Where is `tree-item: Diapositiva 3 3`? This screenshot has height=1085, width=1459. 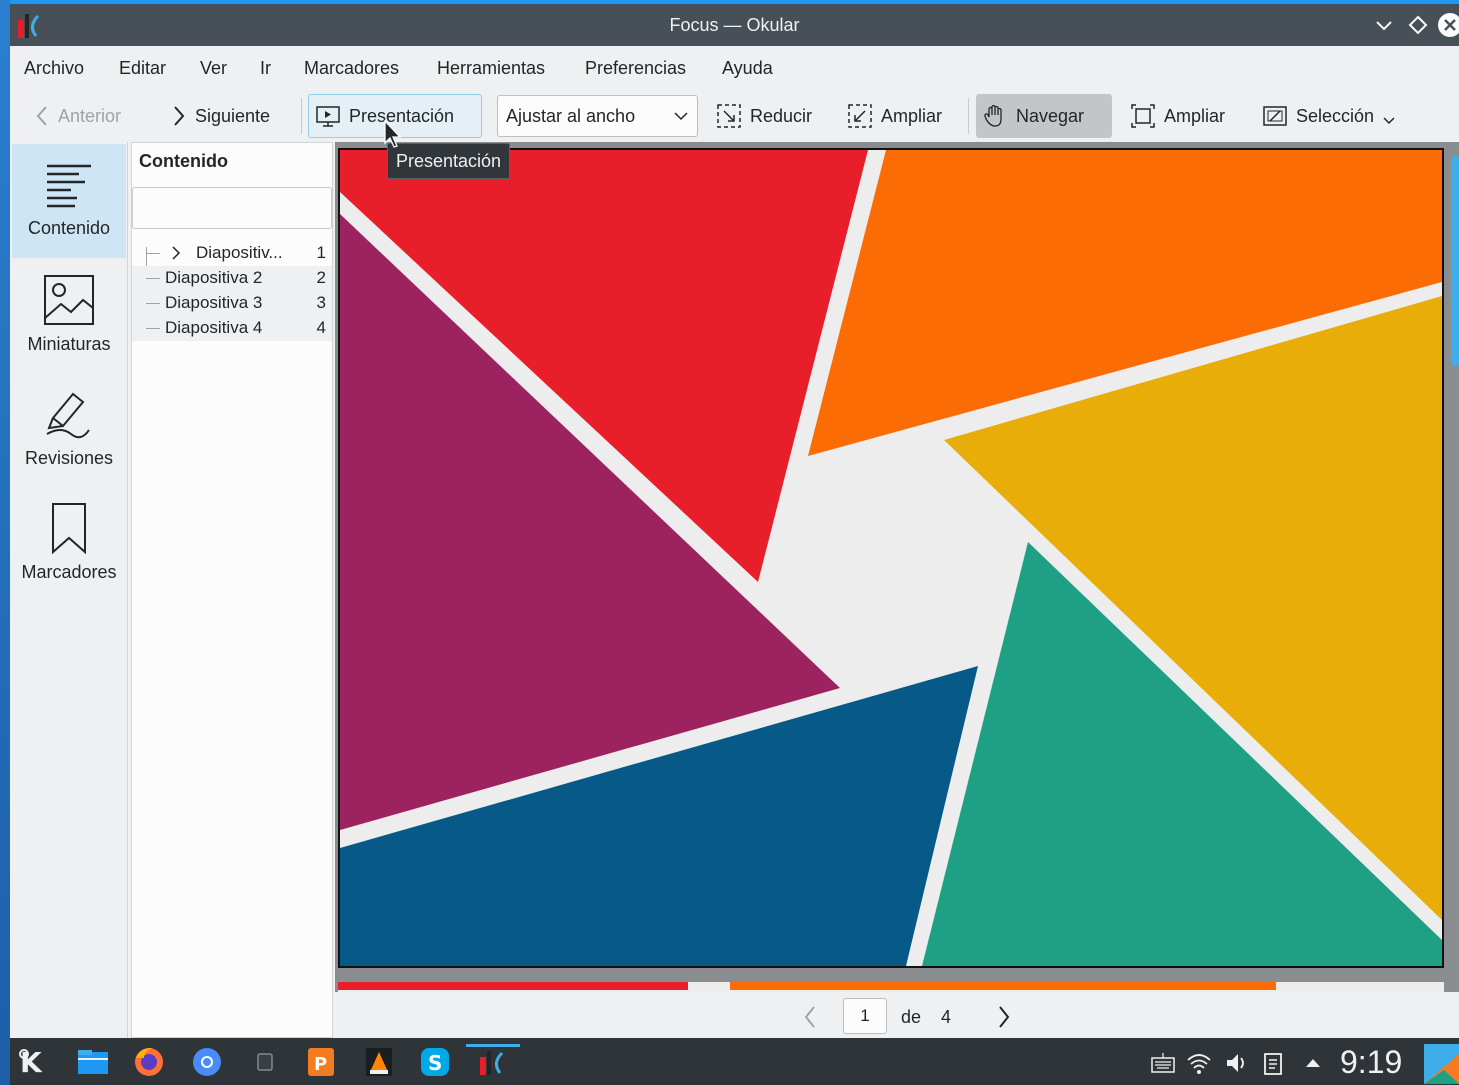 tree-item: Diapositiva 3 3 is located at coordinates (232, 303).